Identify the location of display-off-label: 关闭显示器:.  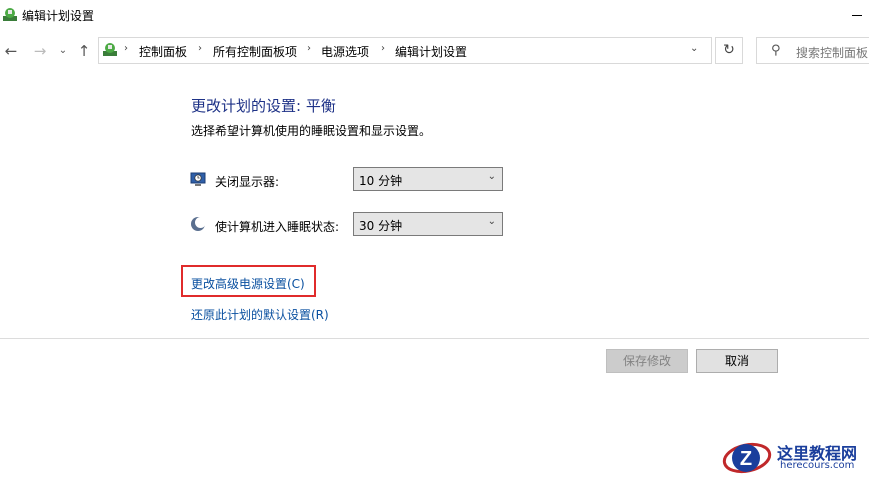
(247, 182).